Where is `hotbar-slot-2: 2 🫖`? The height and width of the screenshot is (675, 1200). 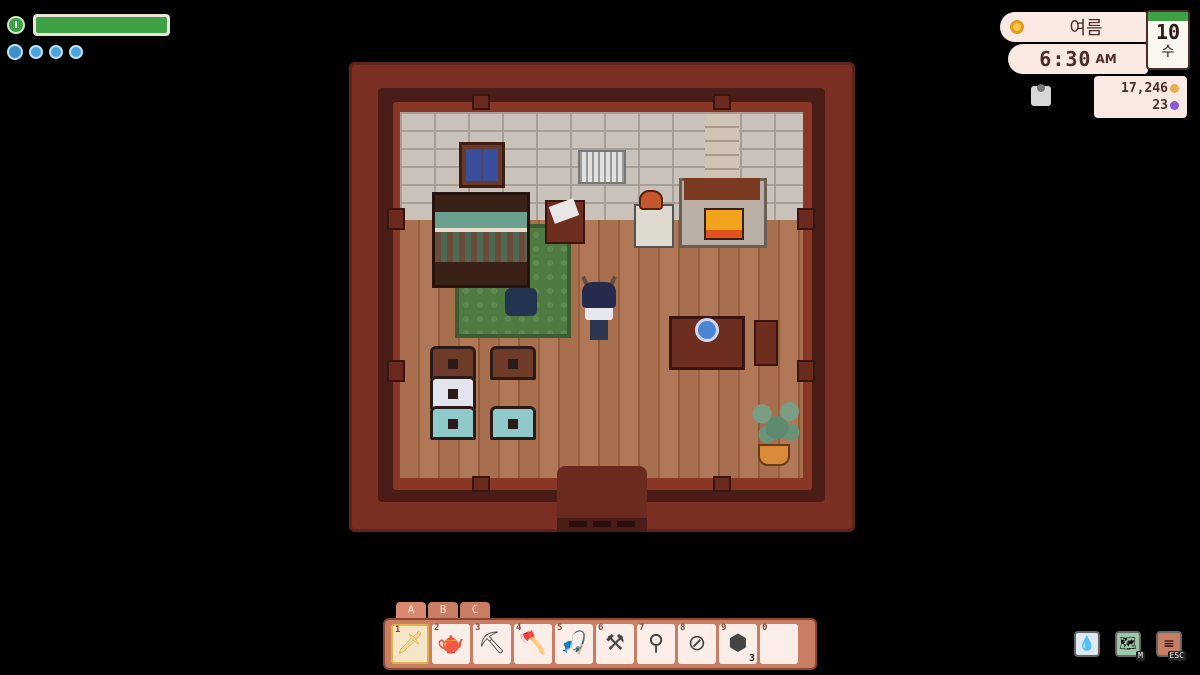
hotbar-slot-2: 2 🫖 is located at coordinates (451, 643).